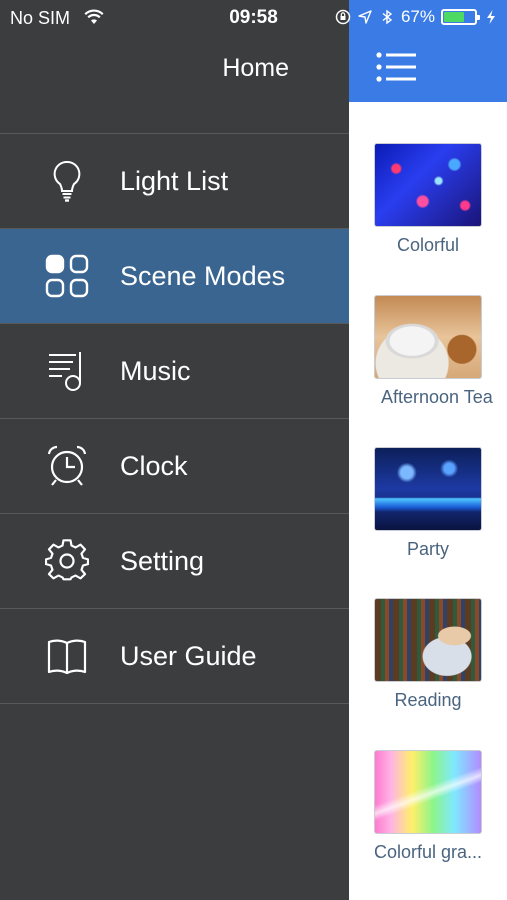 The width and height of the screenshot is (507, 900). I want to click on scene-afternoon-tea: Afternoon Tea, so click(428, 351).